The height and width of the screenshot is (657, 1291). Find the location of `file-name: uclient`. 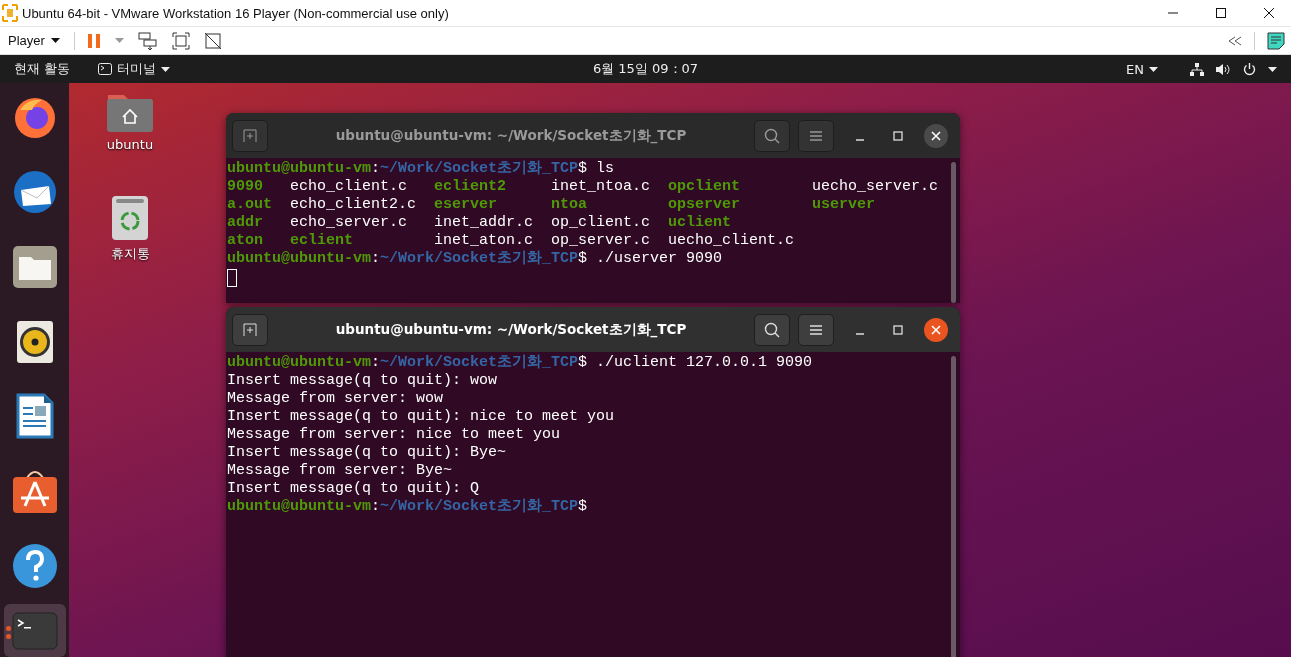

file-name: uclient is located at coordinates (699, 223).